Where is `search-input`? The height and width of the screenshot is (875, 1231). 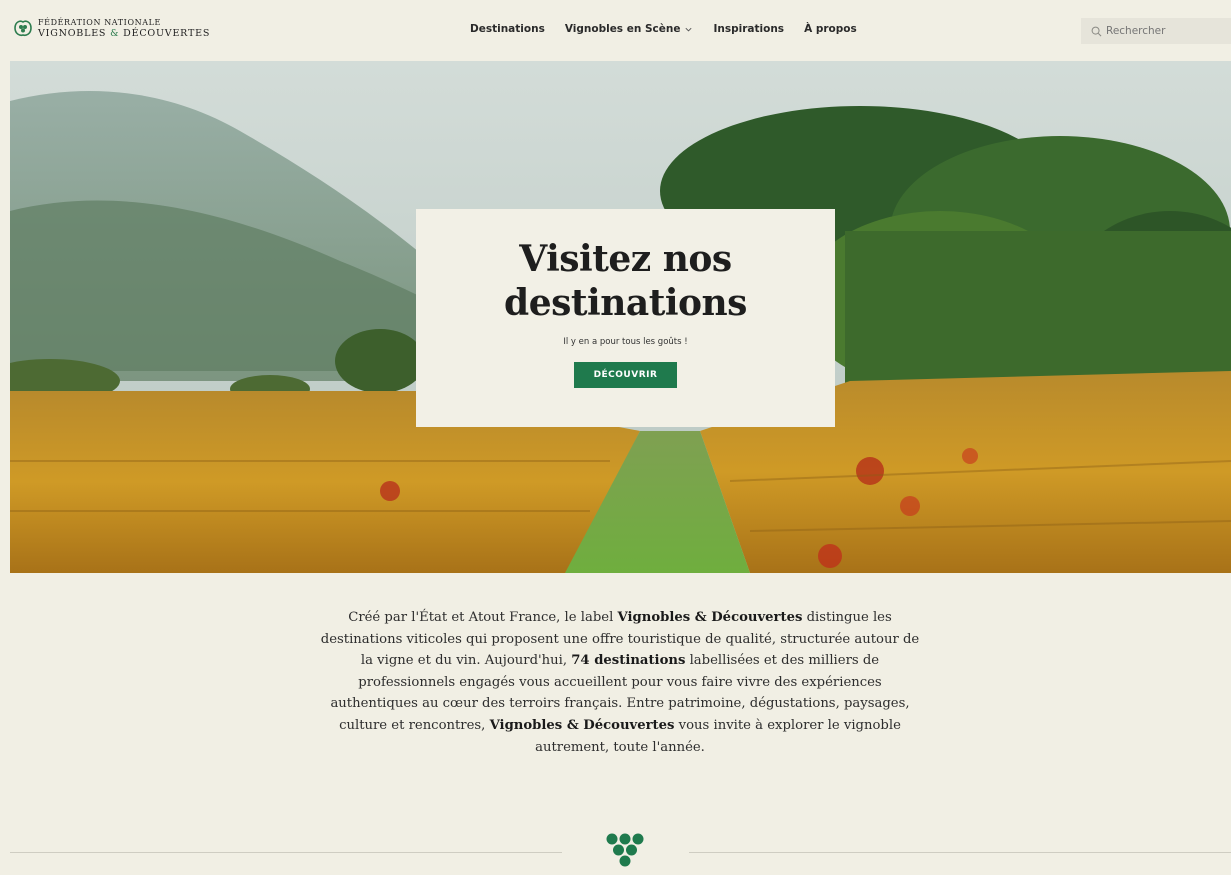 search-input is located at coordinates (1166, 31).